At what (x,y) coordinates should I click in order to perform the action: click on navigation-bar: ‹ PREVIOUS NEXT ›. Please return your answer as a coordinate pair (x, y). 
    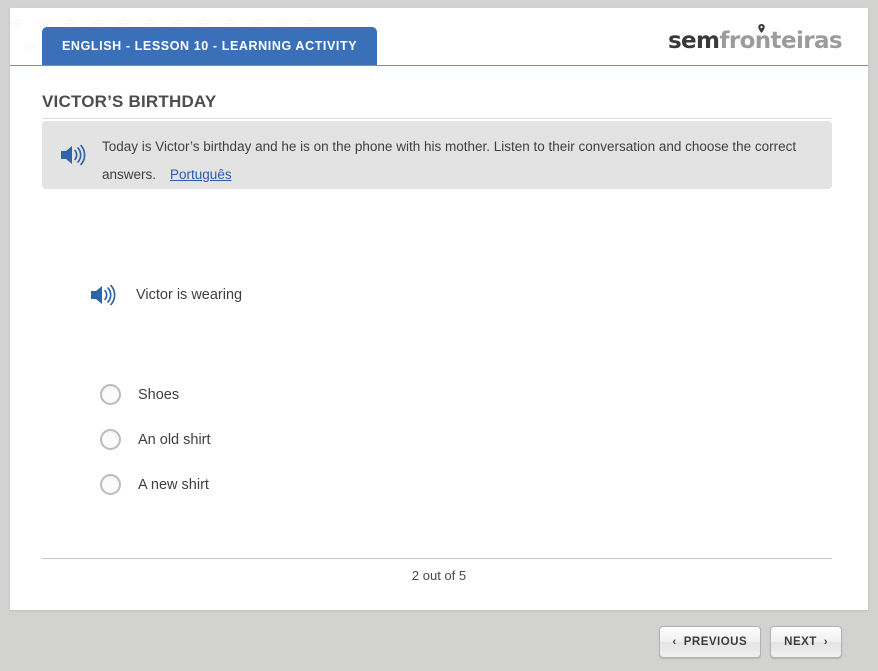
    Looking at the image, I should click on (750, 642).